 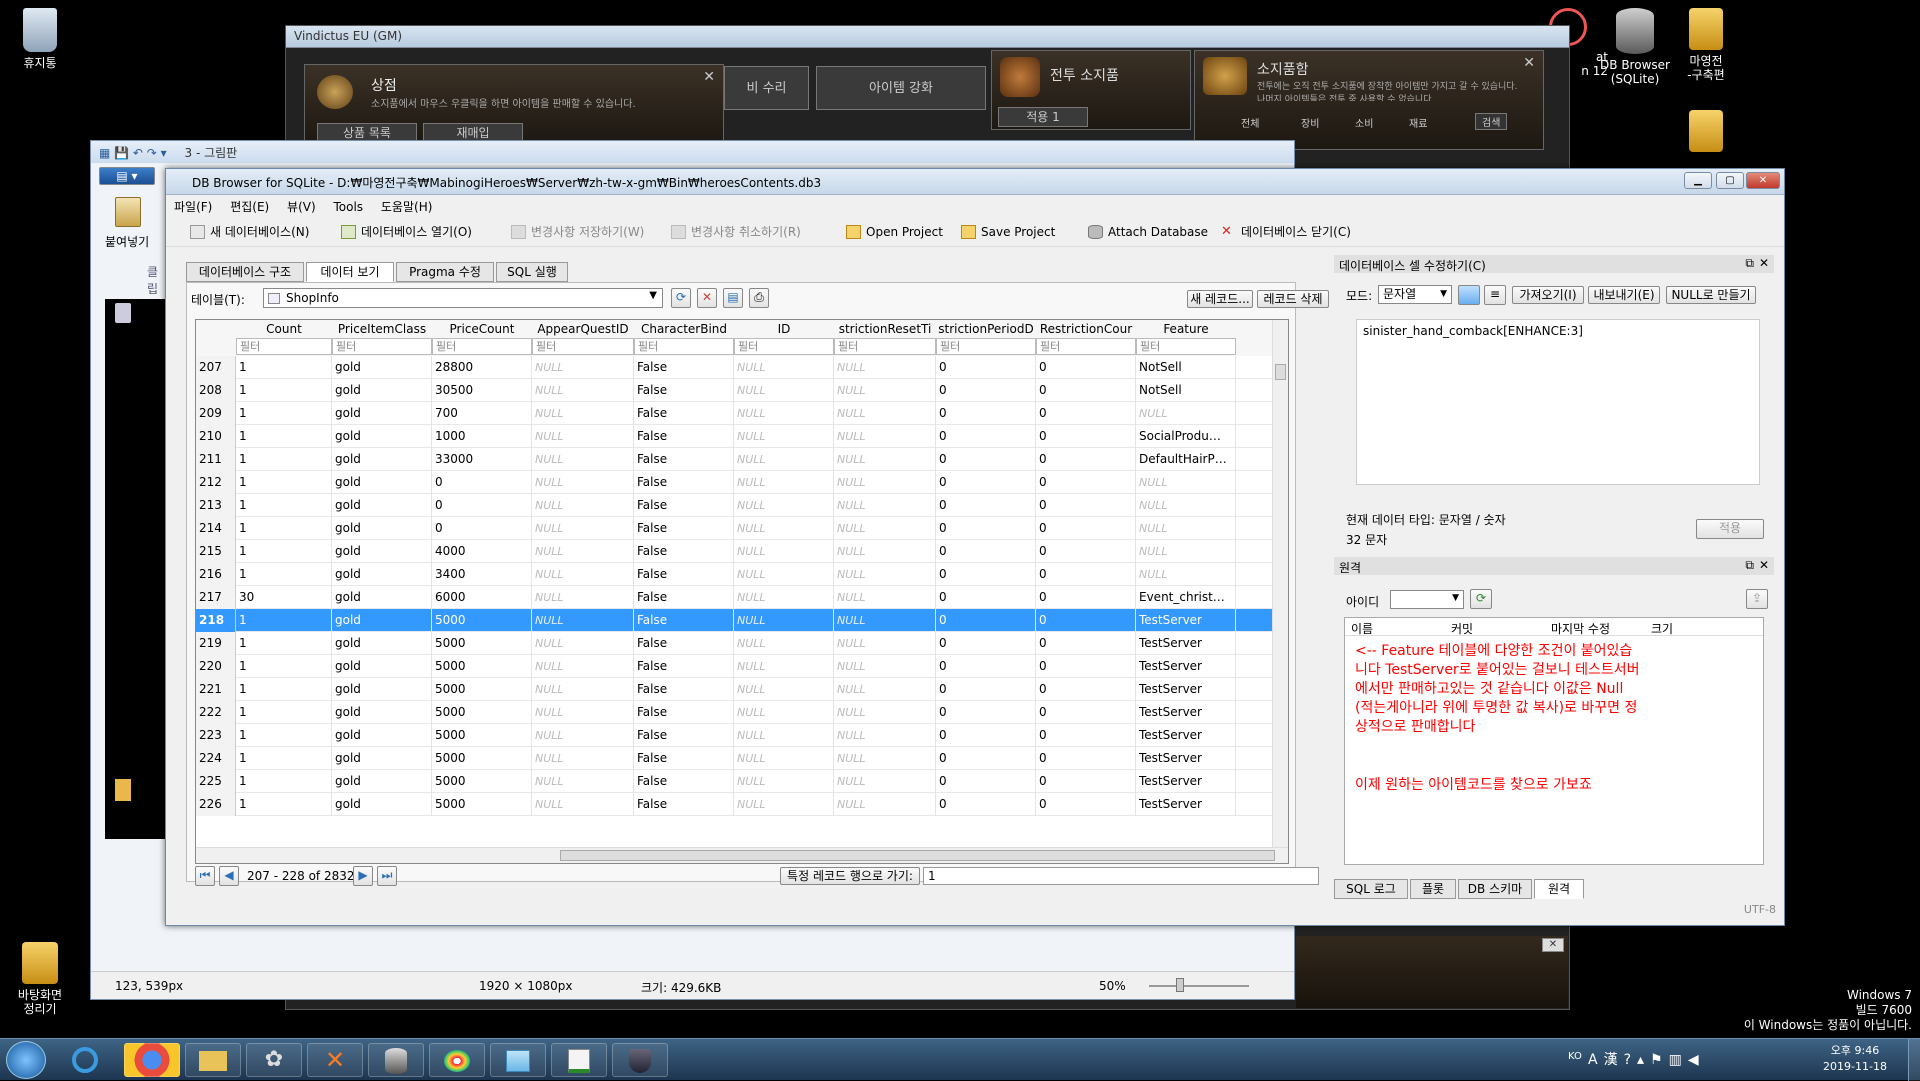 What do you see at coordinates (1624, 295) in the screenshot?
I see `export-button: 내보내기(E)` at bounding box center [1624, 295].